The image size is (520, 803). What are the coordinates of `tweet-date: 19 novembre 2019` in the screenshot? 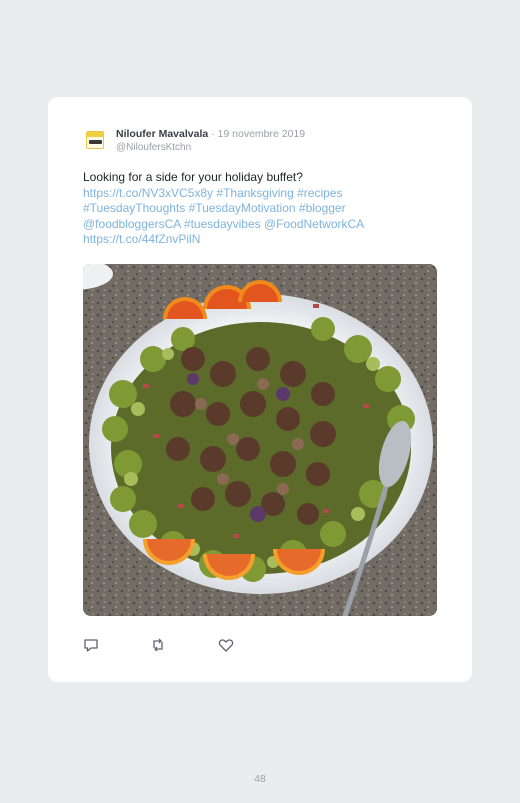 It's located at (262, 134).